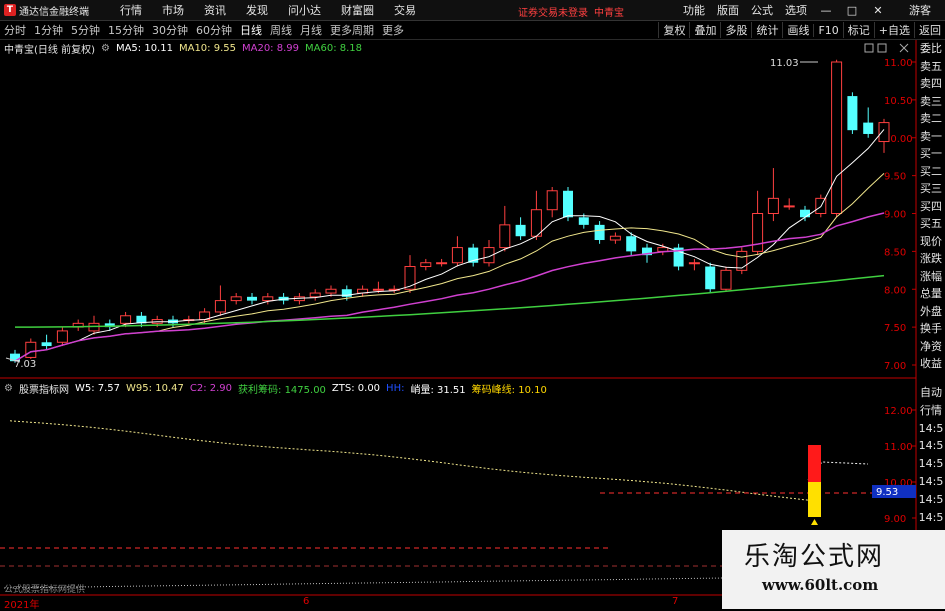  I want to click on side-label-13: 涨幅, so click(931, 276).